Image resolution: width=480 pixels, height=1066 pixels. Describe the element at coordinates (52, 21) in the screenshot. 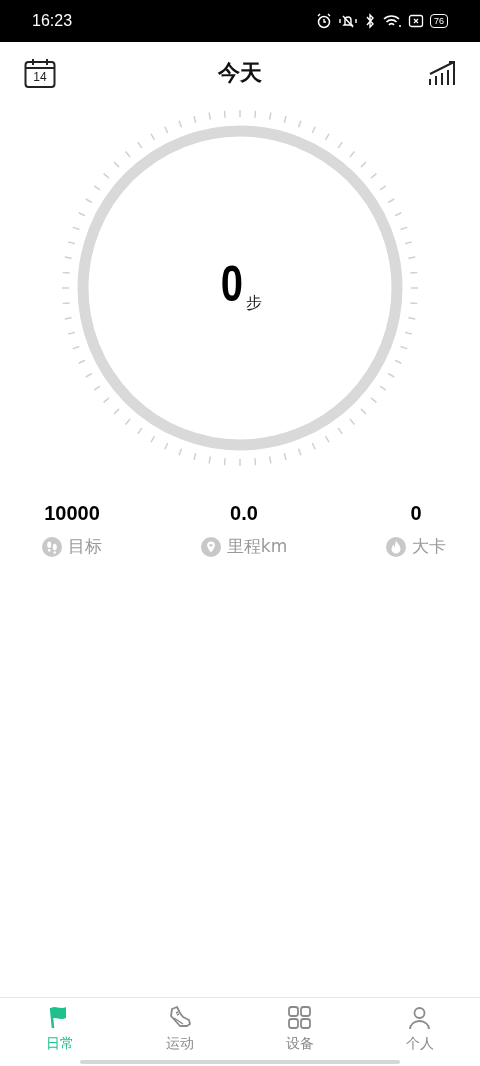

I see `status-time: 16:23` at that location.